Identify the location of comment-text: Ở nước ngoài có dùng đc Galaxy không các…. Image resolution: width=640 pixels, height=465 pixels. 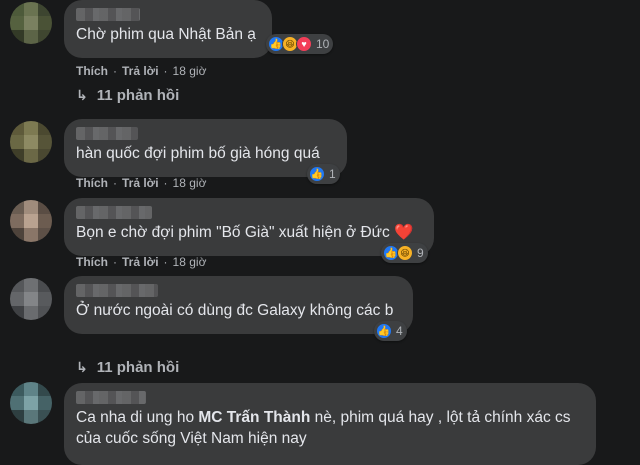
(235, 310).